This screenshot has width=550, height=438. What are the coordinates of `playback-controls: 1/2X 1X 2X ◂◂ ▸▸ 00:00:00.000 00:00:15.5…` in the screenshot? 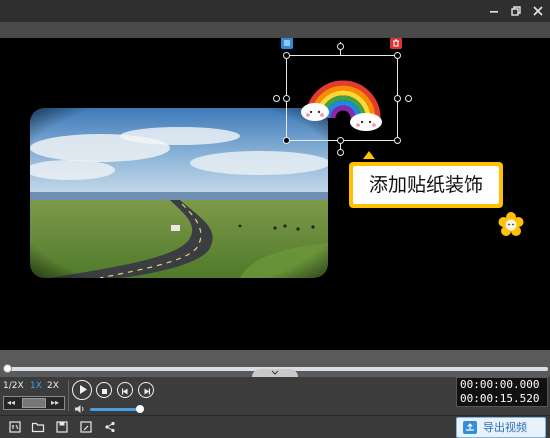 It's located at (275, 396).